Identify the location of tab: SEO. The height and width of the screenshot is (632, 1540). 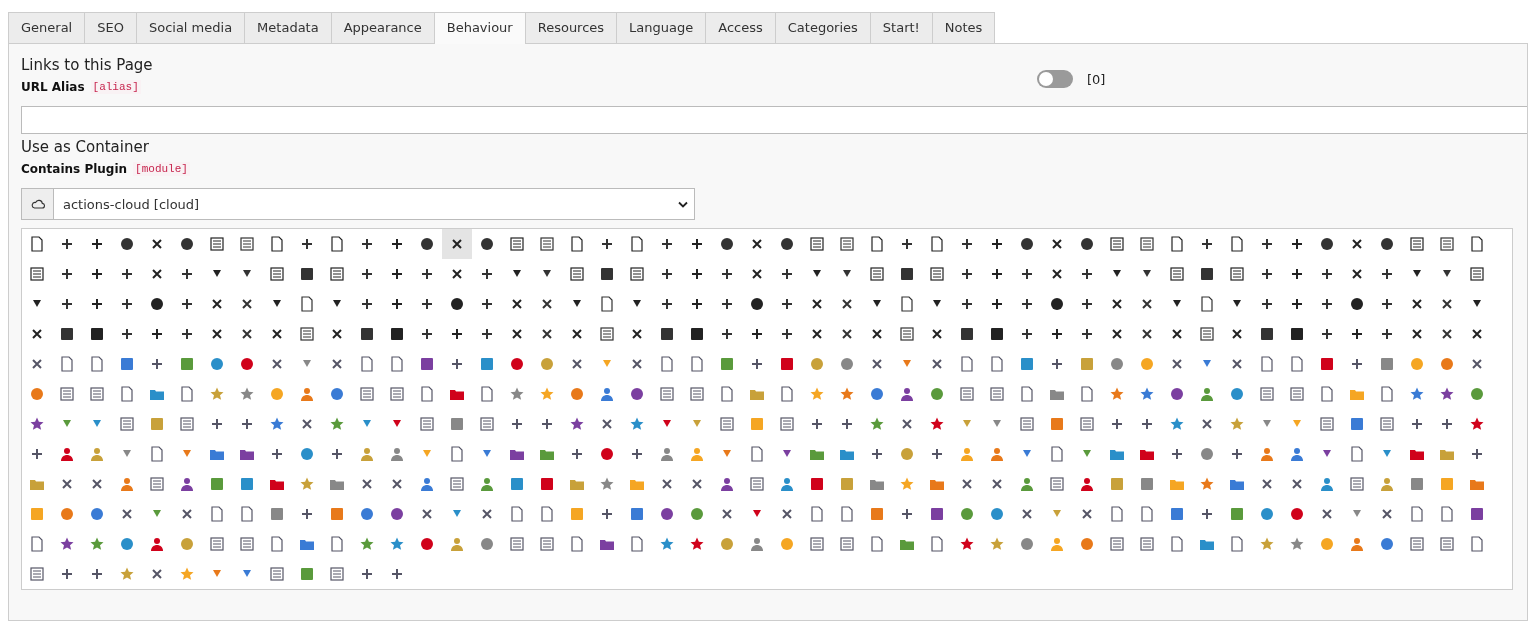
(110, 27).